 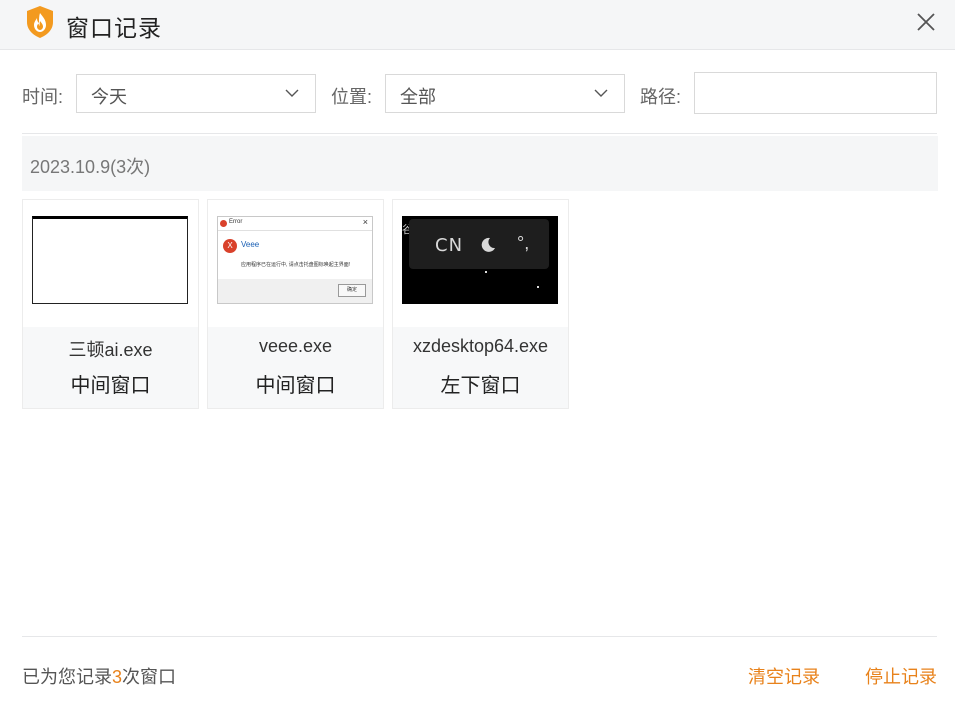 What do you see at coordinates (352, 97) in the screenshot?
I see `position-filter-label: 位置:` at bounding box center [352, 97].